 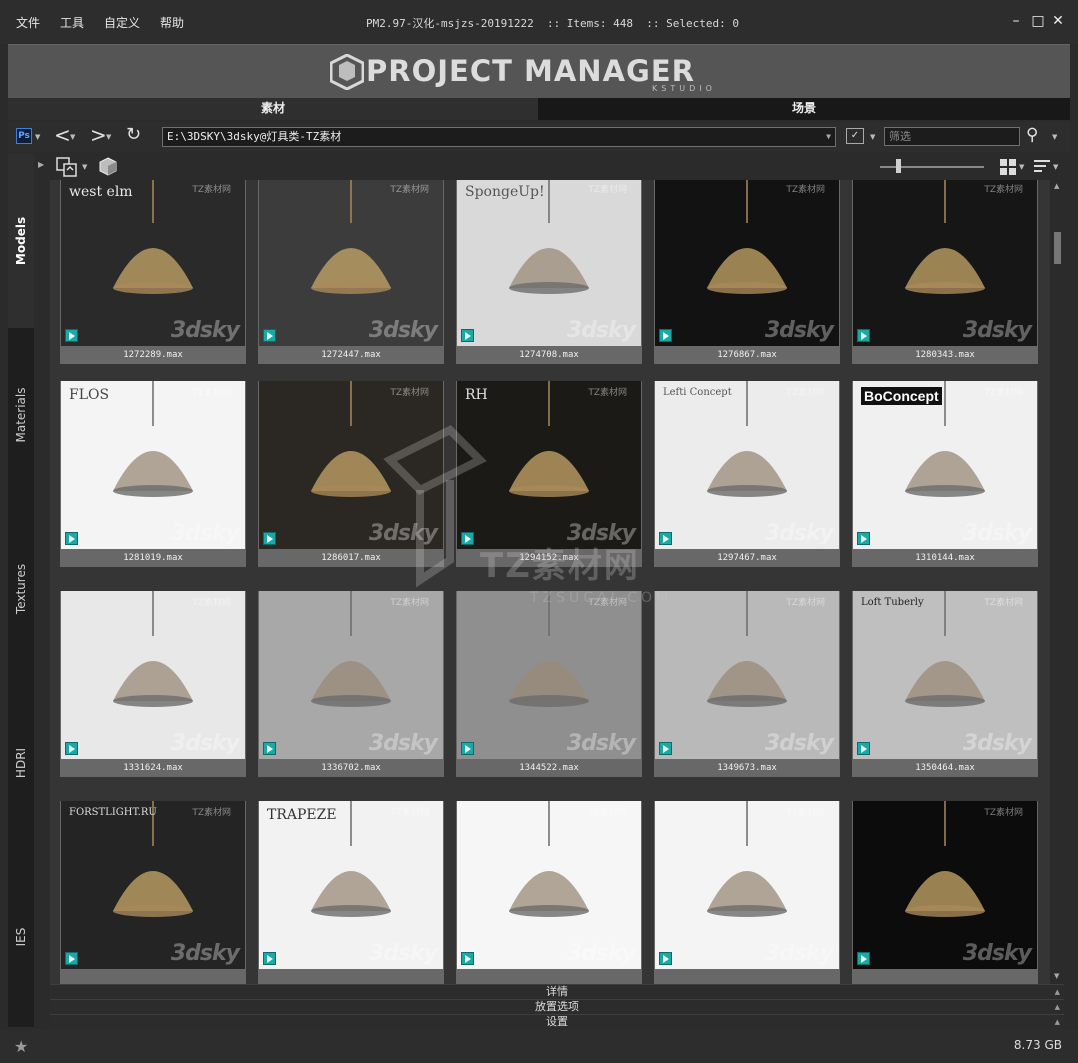 I want to click on forward-icon: >, so click(x=98, y=135).